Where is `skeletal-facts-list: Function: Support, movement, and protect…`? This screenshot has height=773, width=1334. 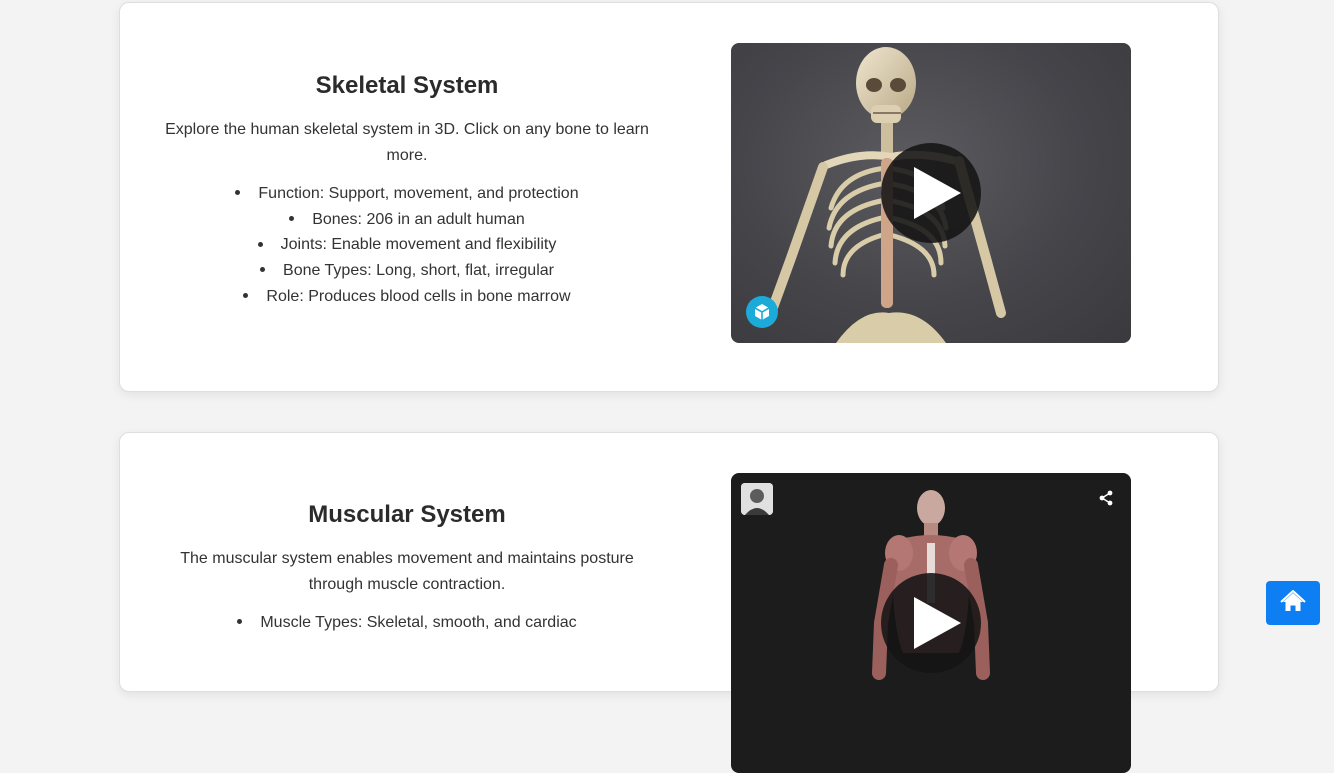
skeletal-facts-list: Function: Support, movement, and protect… is located at coordinates (407, 245).